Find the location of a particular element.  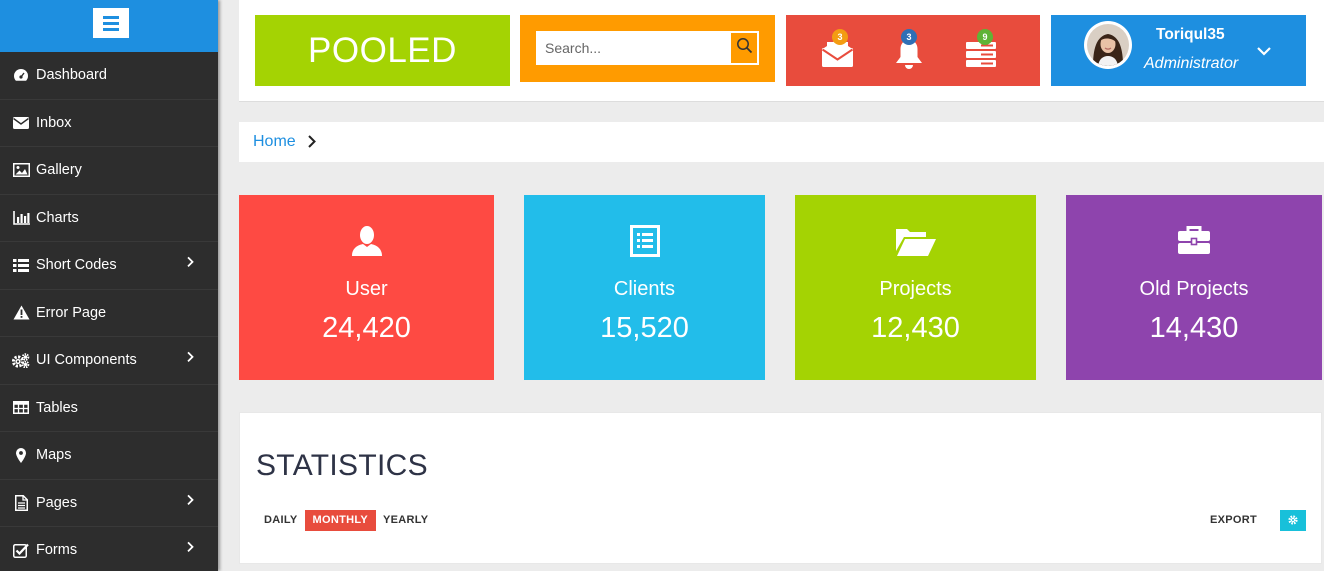

stat-card-clients: Clients 15,520 is located at coordinates (644, 287).